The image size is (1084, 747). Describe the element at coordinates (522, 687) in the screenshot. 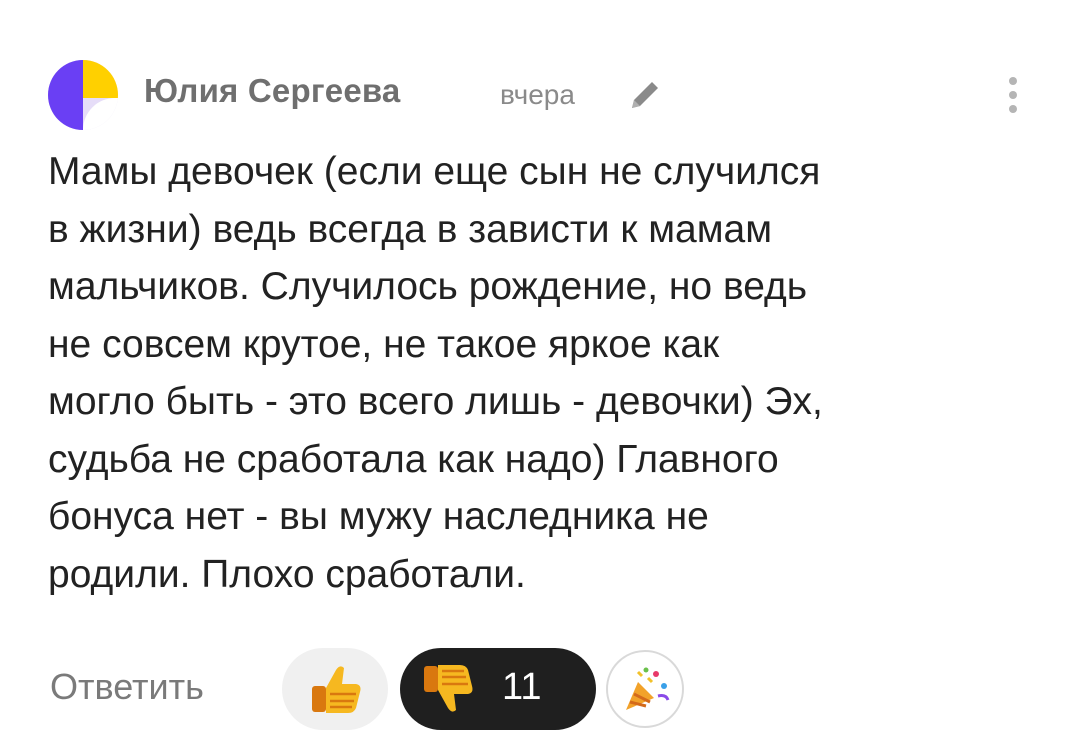

I see `dislike-count: 11` at that location.